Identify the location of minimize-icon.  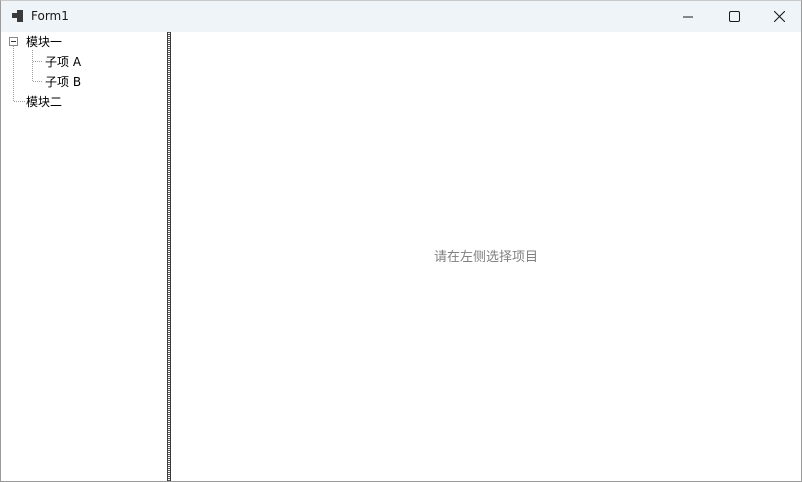
(688, 16).